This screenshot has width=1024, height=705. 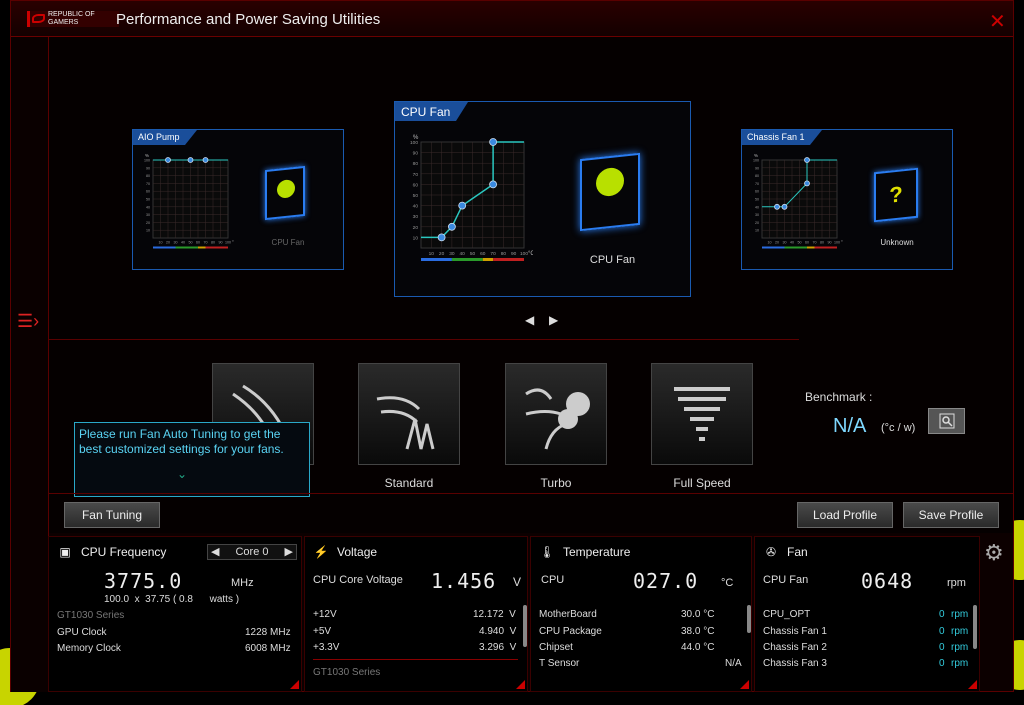 I want to click on chassis-fan-2-label: Chassis Fan 2, so click(x=795, y=647).